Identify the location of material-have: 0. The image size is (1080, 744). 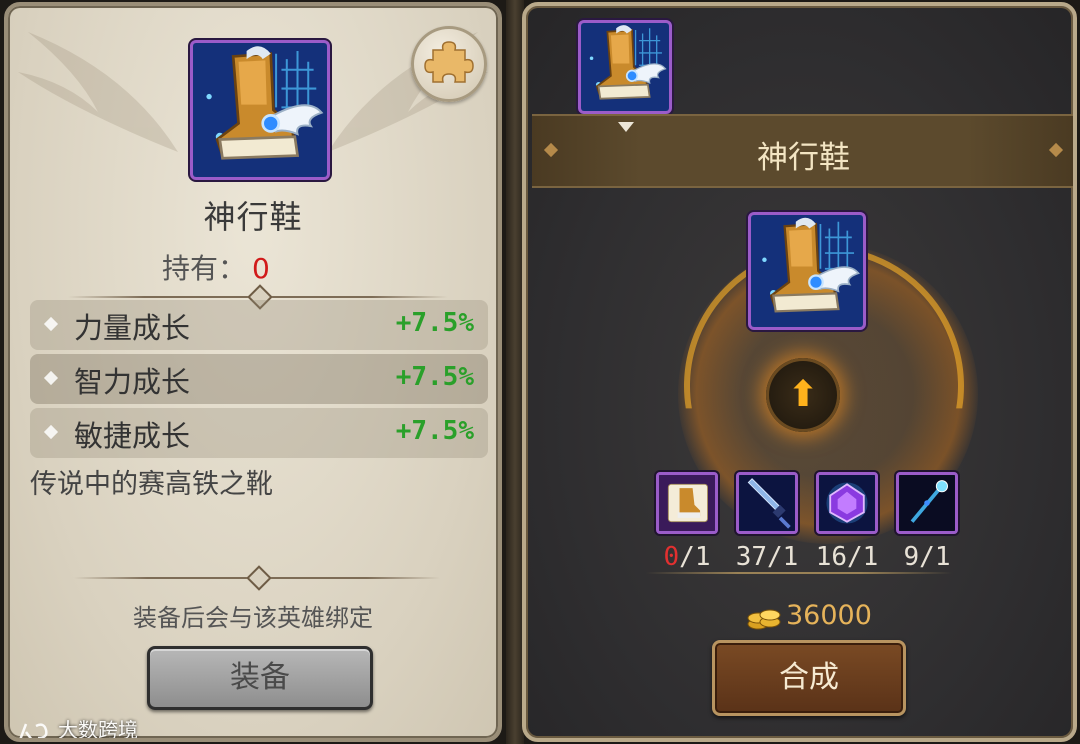
(671, 557).